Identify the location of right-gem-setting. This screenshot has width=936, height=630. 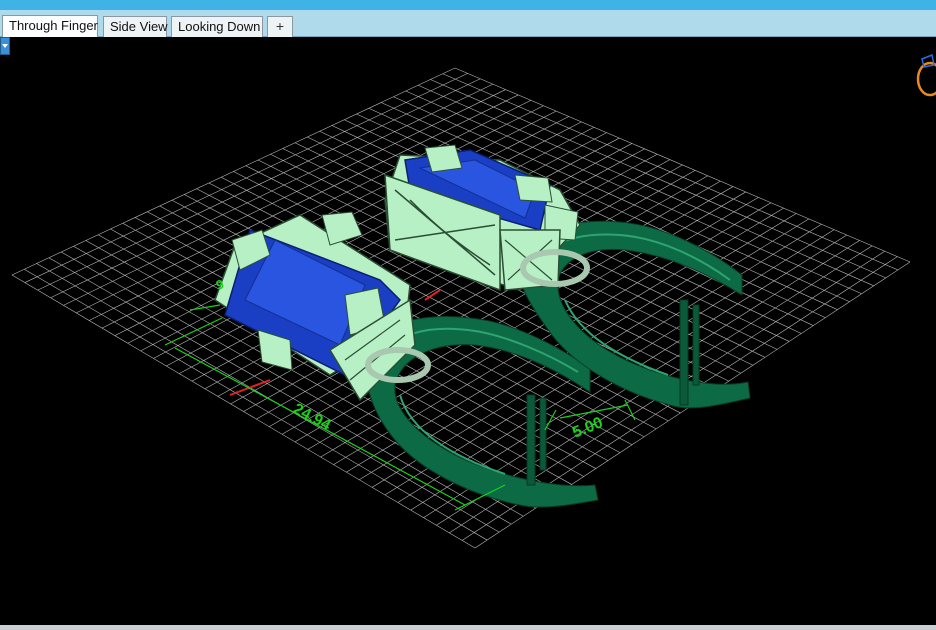
(482, 218).